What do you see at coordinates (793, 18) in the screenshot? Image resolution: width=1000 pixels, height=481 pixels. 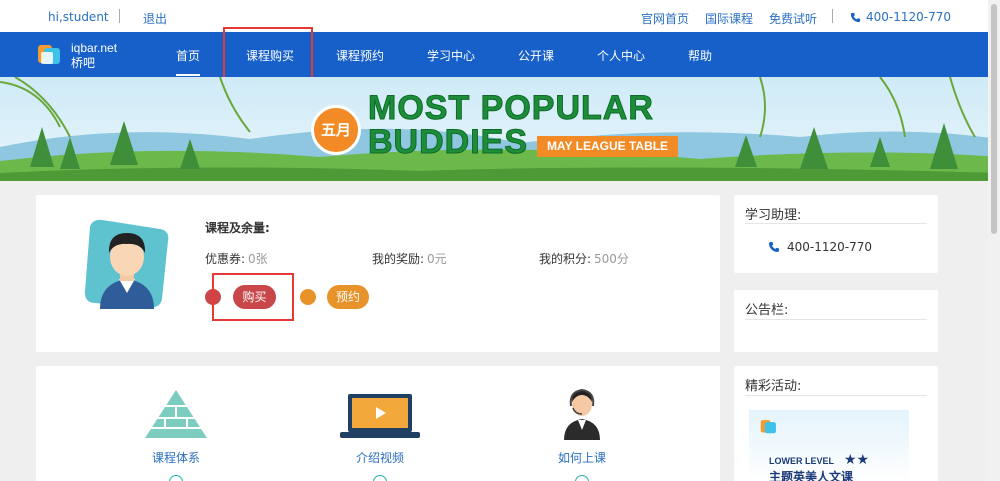 I see `free-trial-link: 免费试听` at bounding box center [793, 18].